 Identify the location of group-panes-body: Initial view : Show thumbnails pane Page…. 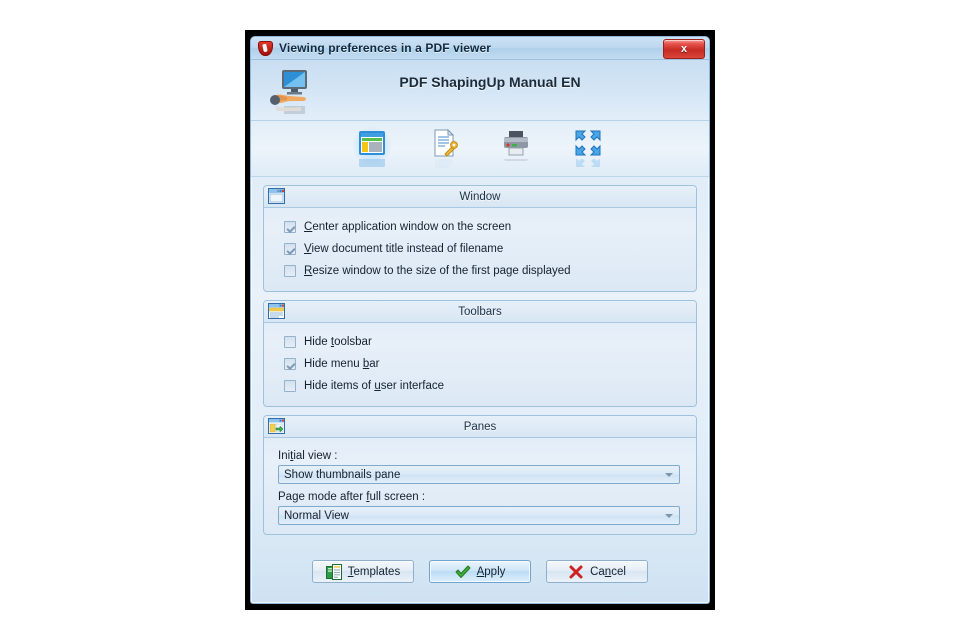
(480, 486).